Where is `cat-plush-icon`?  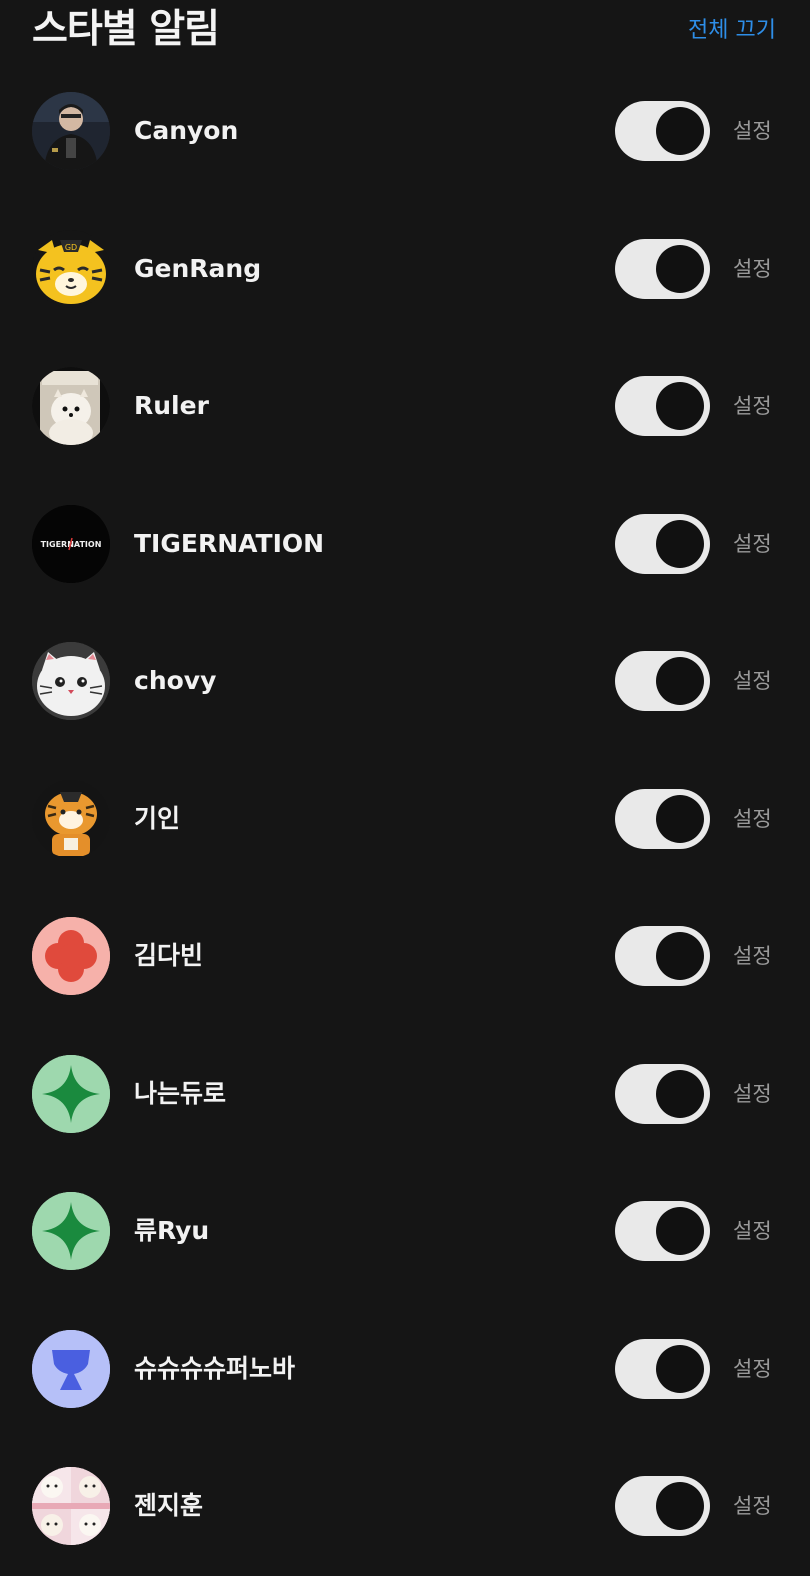
cat-plush-icon is located at coordinates (71, 681).